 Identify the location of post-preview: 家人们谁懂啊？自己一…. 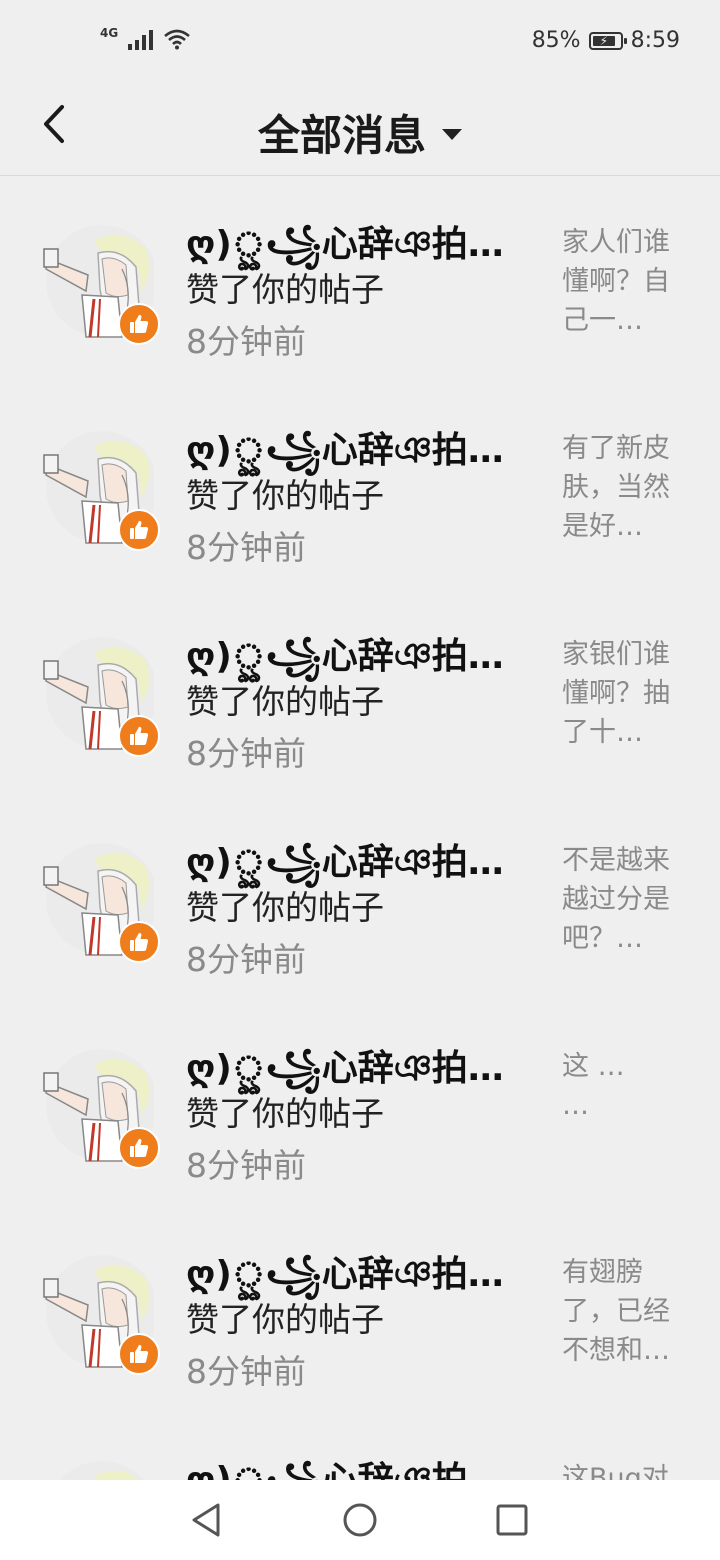
(622, 281).